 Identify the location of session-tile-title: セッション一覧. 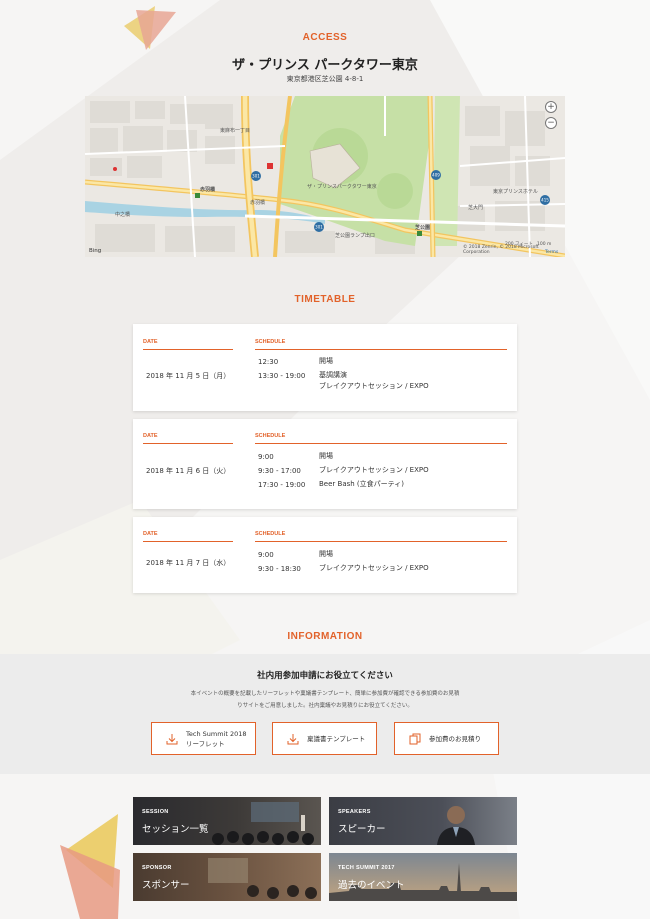
(175, 829).